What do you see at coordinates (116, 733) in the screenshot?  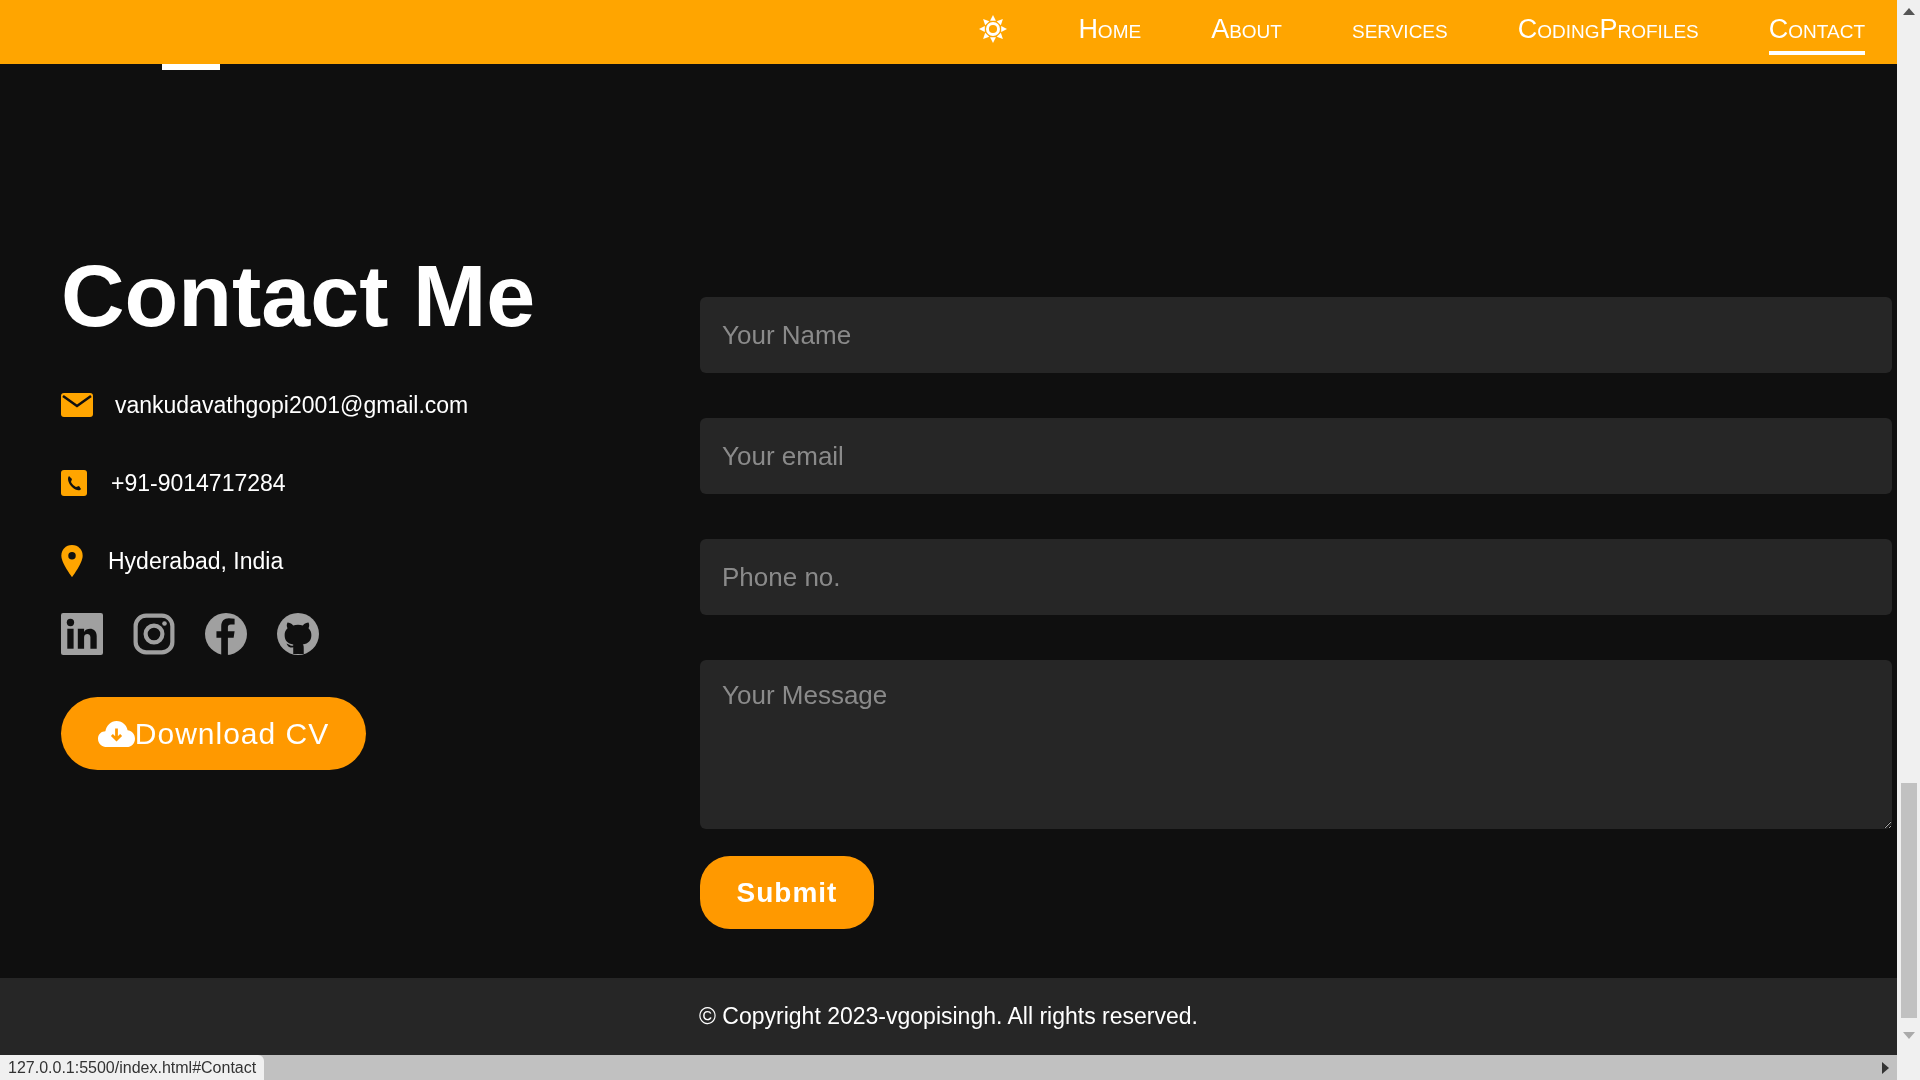 I see `cloud-download-icon` at bounding box center [116, 733].